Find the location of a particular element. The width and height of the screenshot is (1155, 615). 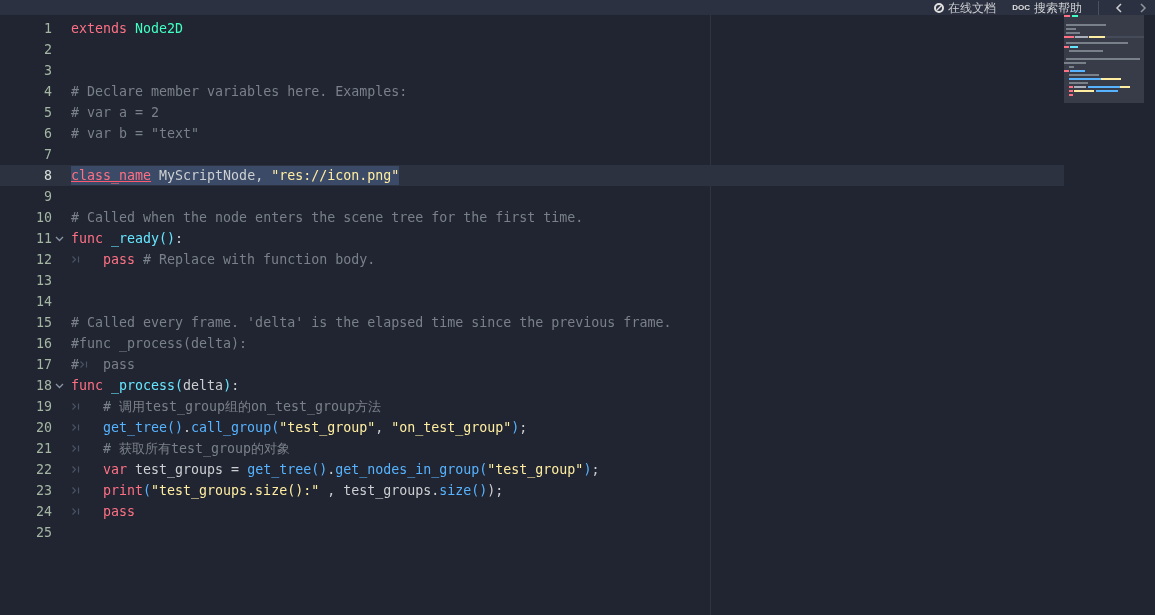

code-text: var test_groups = get_tree().get_nodes_in_group("test_group"); is located at coordinates (351, 470).